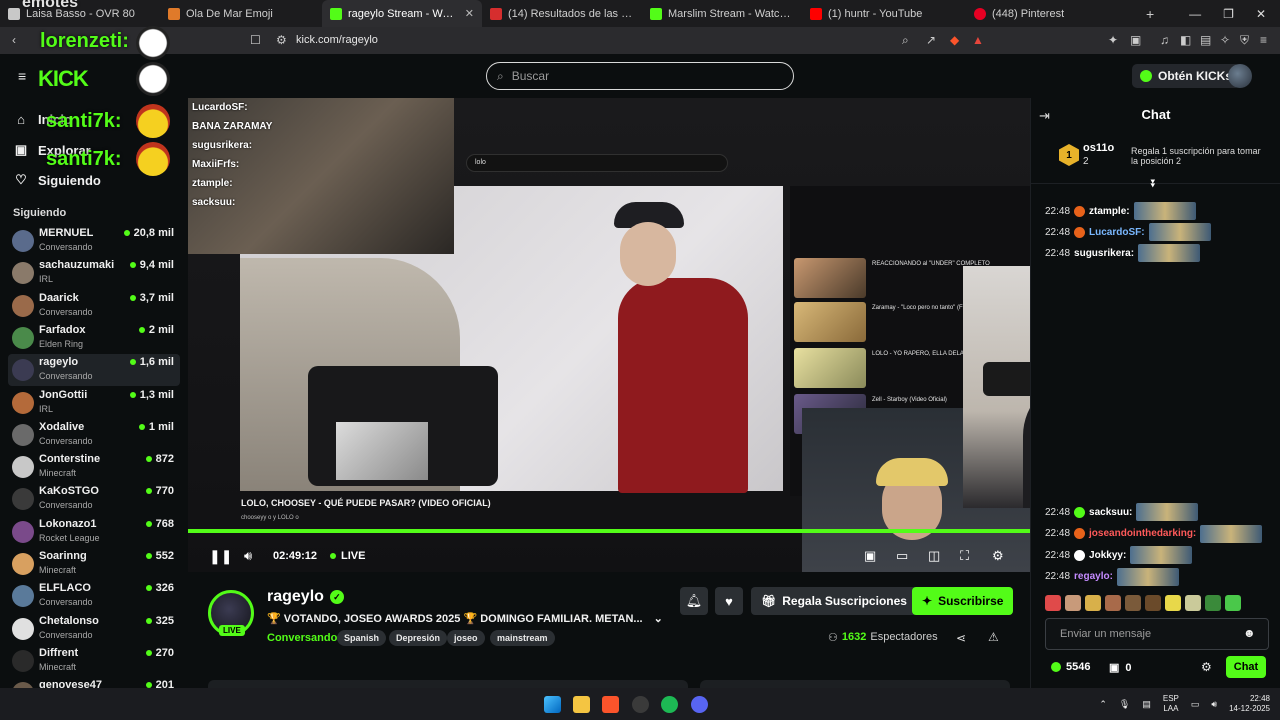 The height and width of the screenshot is (720, 1280). Describe the element at coordinates (1206, 667) in the screenshot. I see `chat-settings-icon: ⚙` at that location.